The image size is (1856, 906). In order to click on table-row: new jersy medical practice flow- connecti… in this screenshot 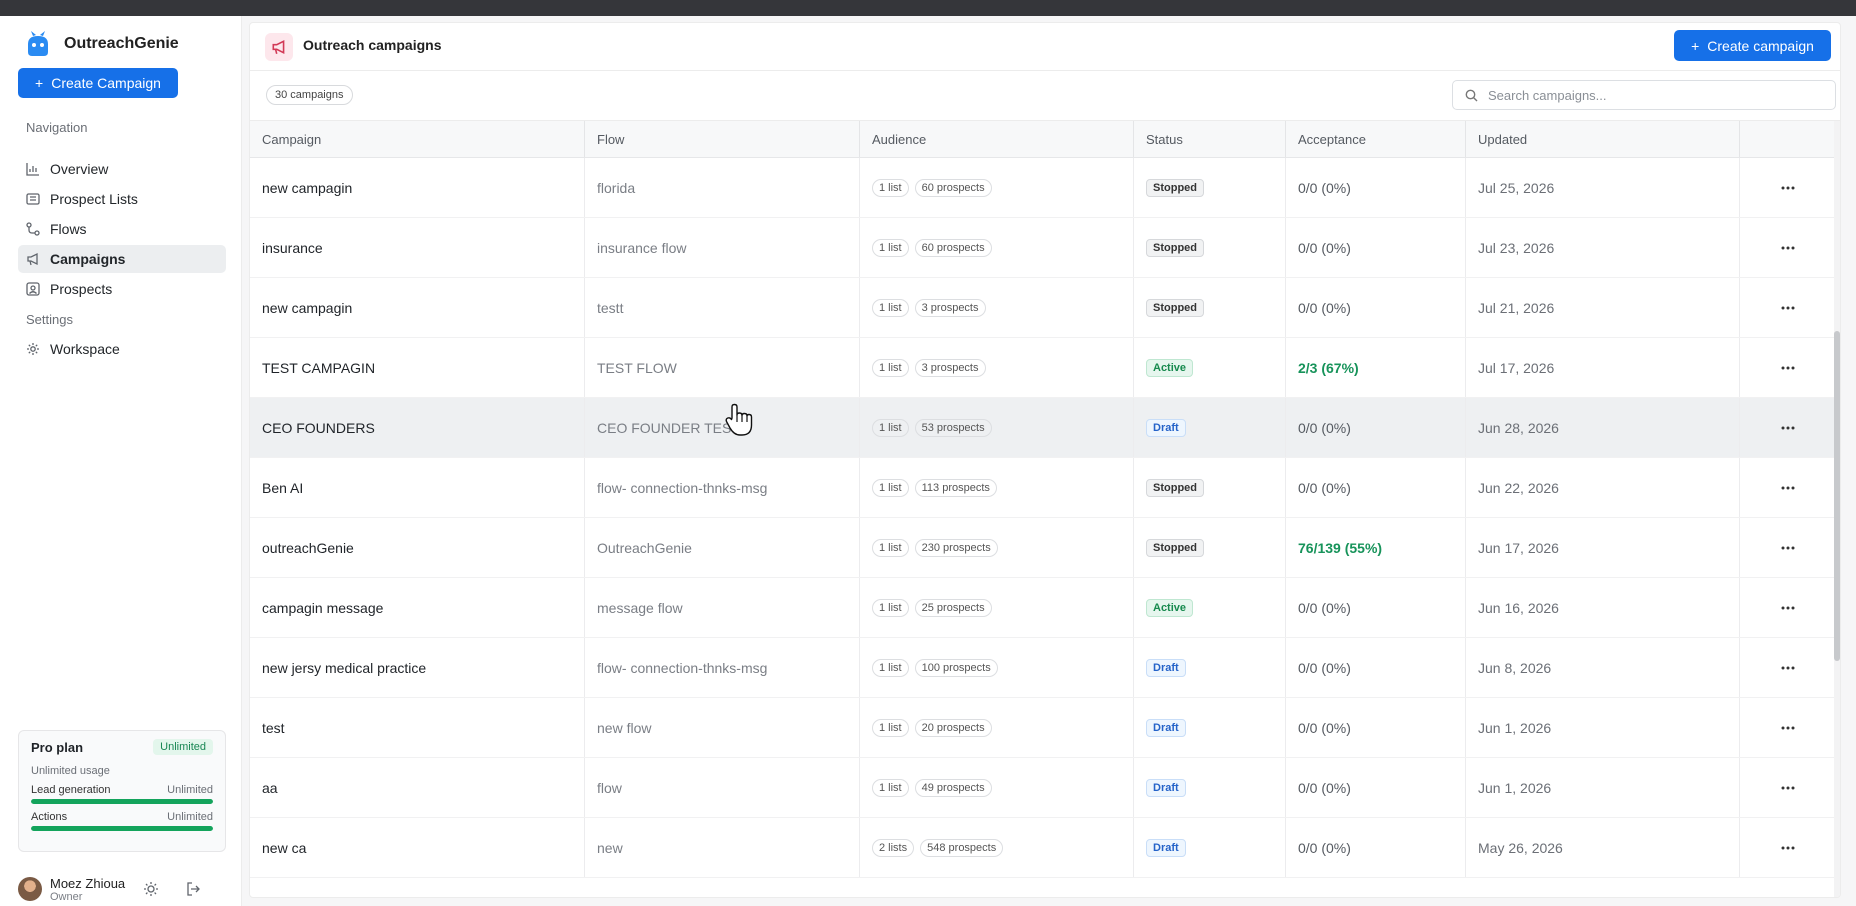, I will do `click(1043, 668)`.